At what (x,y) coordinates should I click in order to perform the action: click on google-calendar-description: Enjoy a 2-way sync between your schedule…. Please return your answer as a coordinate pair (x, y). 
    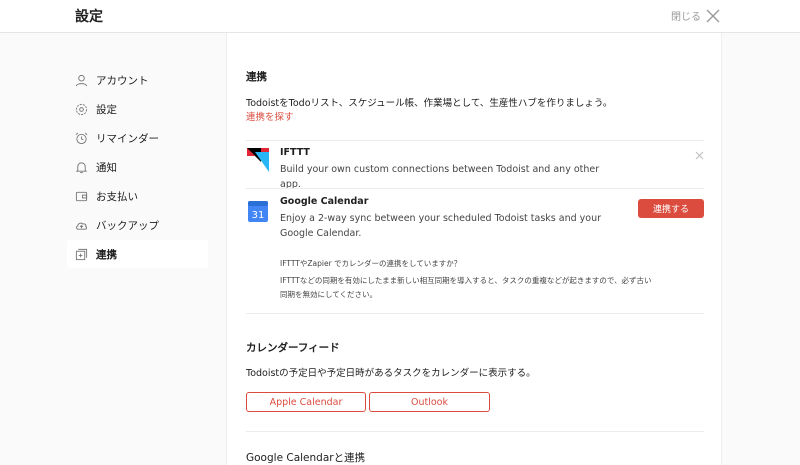
    Looking at the image, I should click on (441, 226).